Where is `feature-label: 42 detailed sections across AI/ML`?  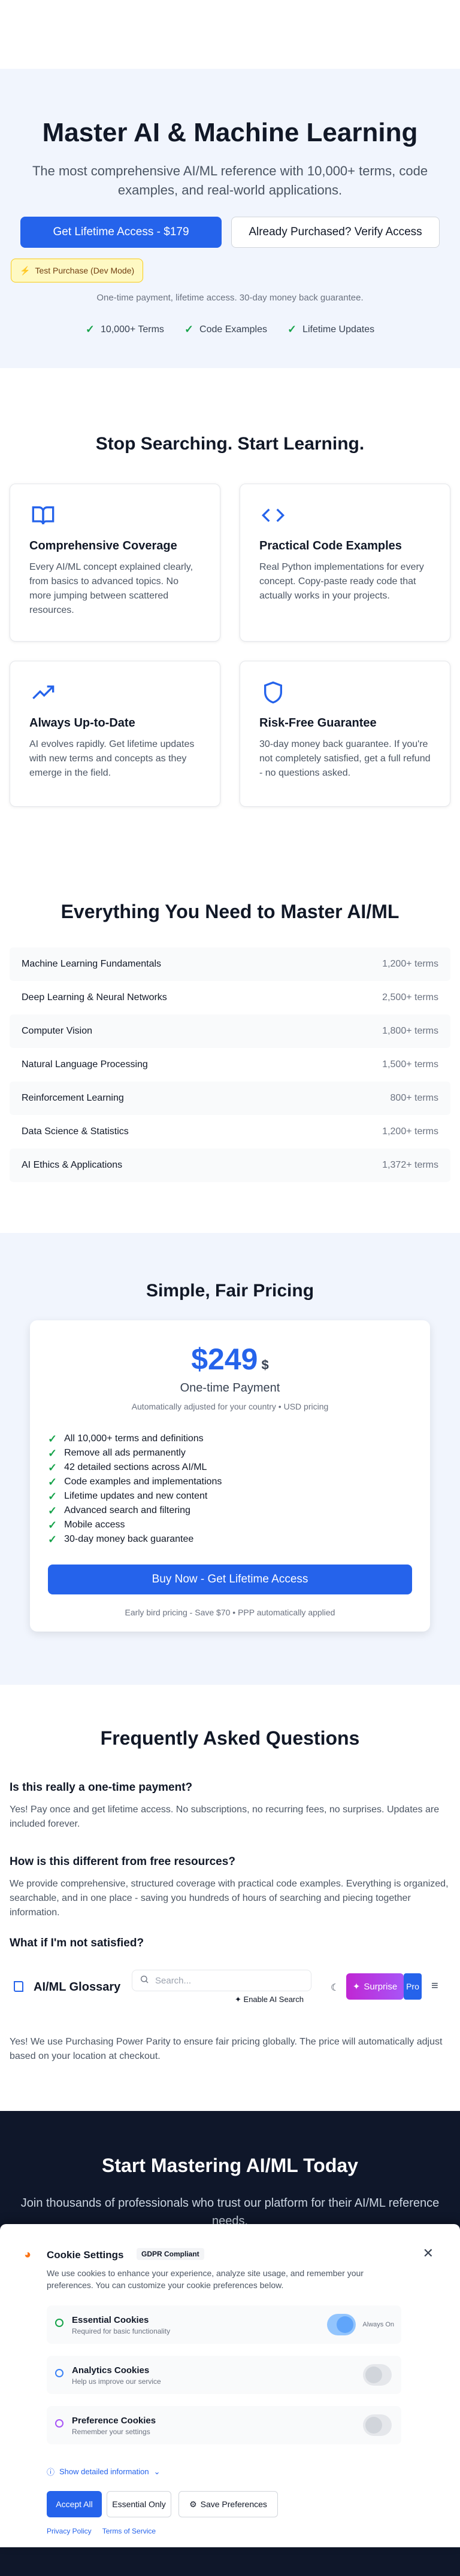
feature-label: 42 detailed sections across AI/ML is located at coordinates (135, 1467).